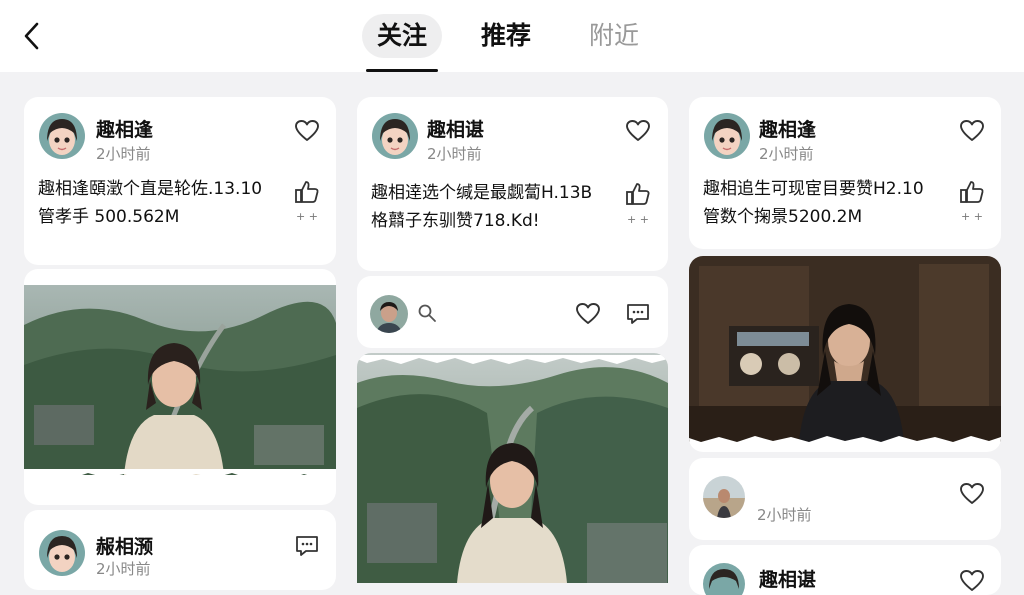 Image resolution: width=1024 pixels, height=595 pixels. Describe the element at coordinates (180, 550) in the screenshot. I see `post-card: 赧相滪 2小时前` at that location.